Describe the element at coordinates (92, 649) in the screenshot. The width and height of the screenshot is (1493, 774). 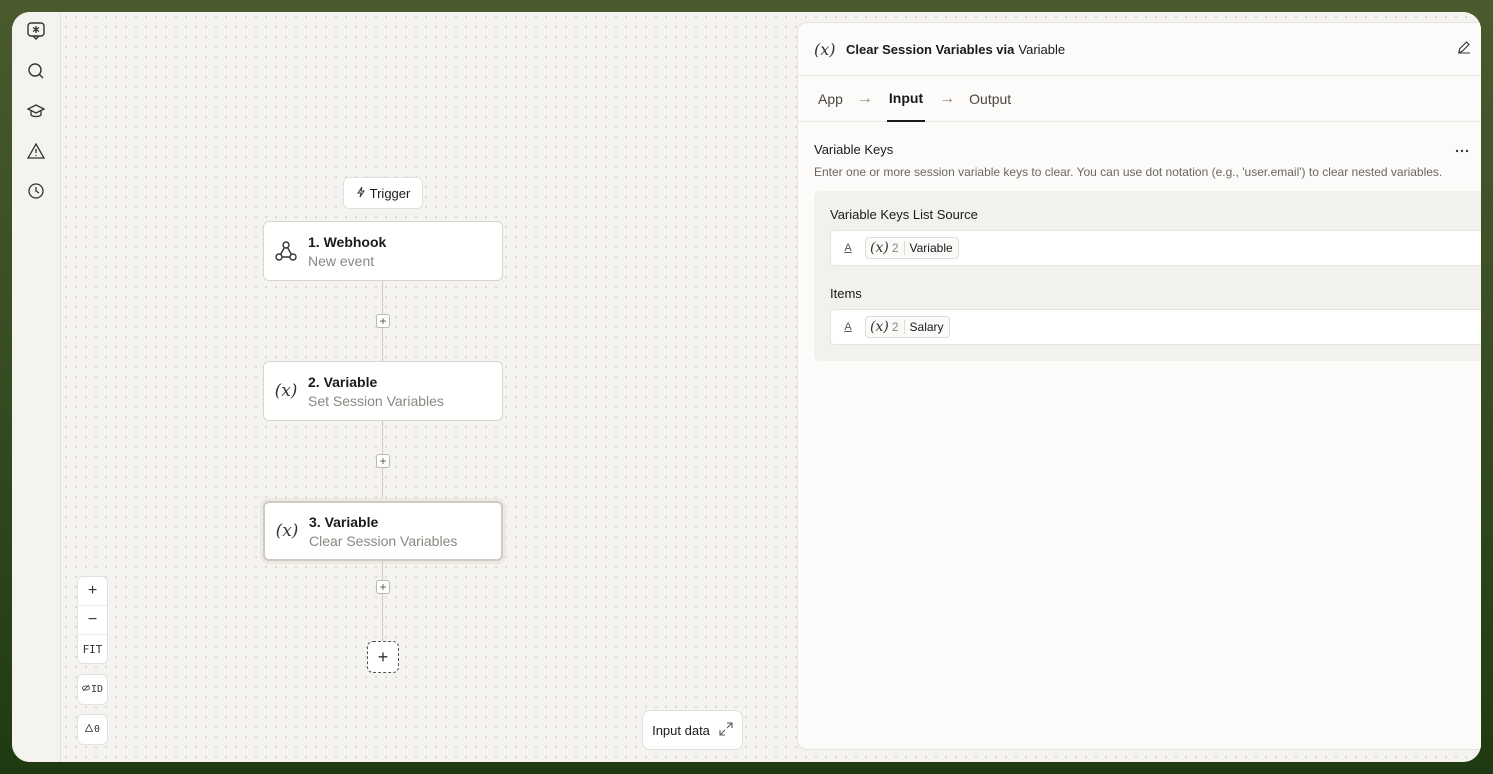
I see `fit-view-button: FIT` at that location.